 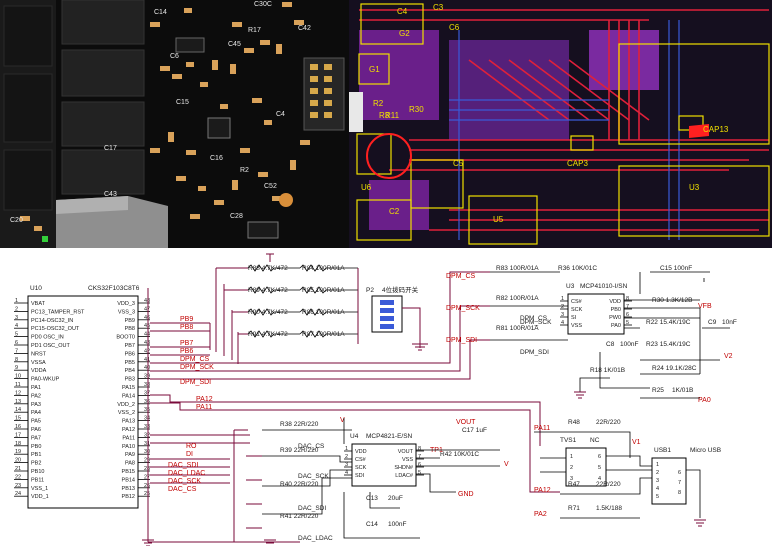 I want to click on pin-number: 25, so click(x=147, y=494).